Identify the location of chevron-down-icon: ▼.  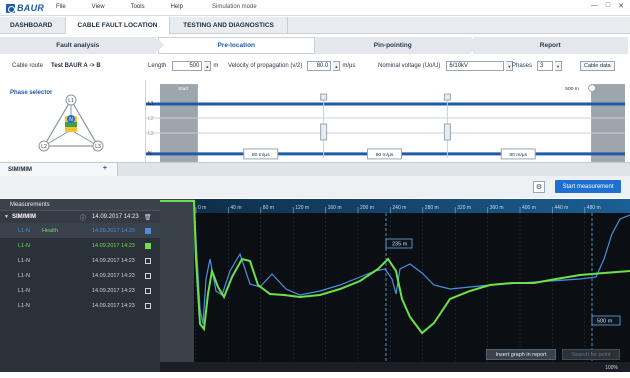
(559, 66).